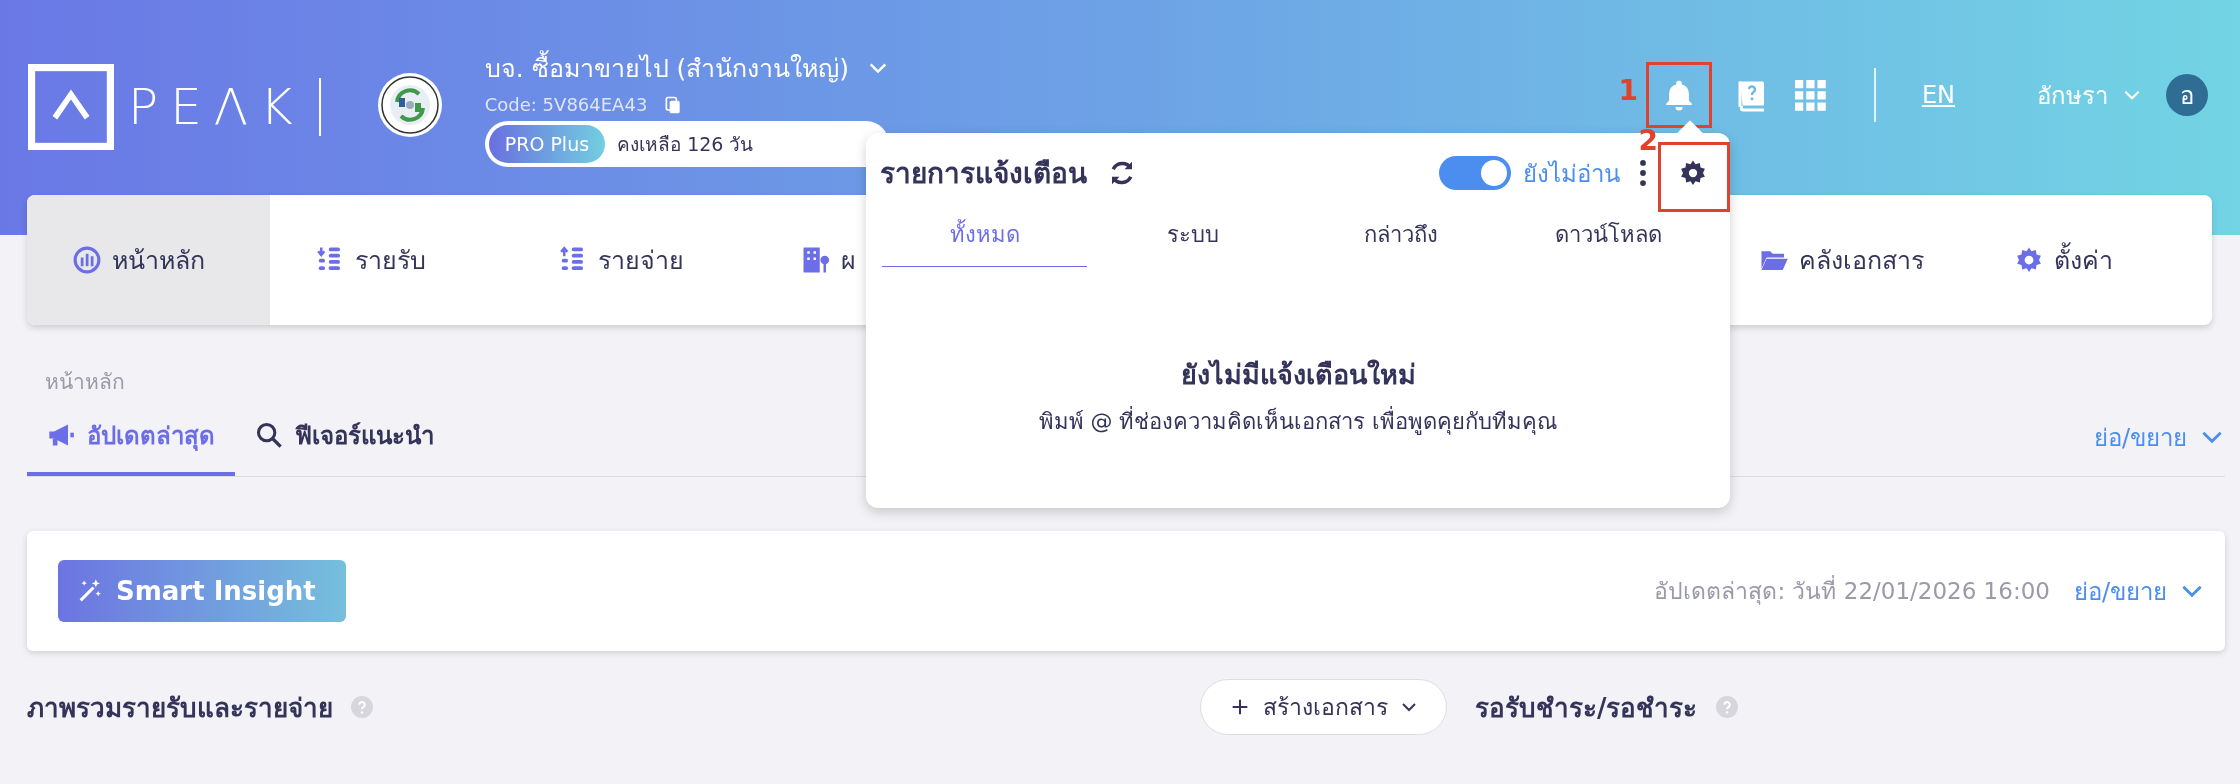 The width and height of the screenshot is (2240, 784). I want to click on annotation-number: 1, so click(1628, 90).